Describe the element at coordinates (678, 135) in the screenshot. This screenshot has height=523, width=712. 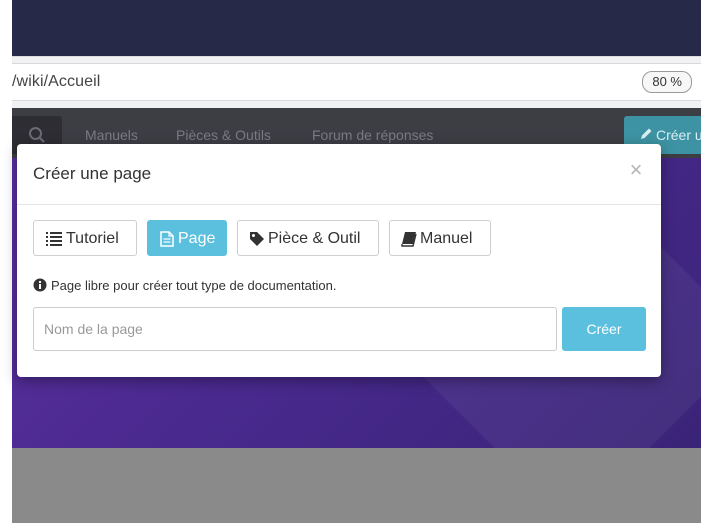
I see `nav-create-label: Créer u` at that location.